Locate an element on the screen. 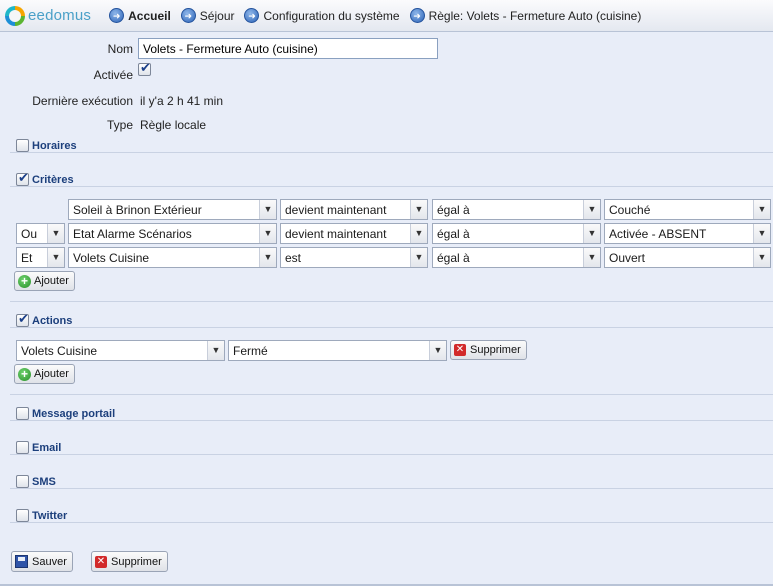 The width and height of the screenshot is (773, 586). criteria-value-select: Ouvert ▼ is located at coordinates (687, 257).